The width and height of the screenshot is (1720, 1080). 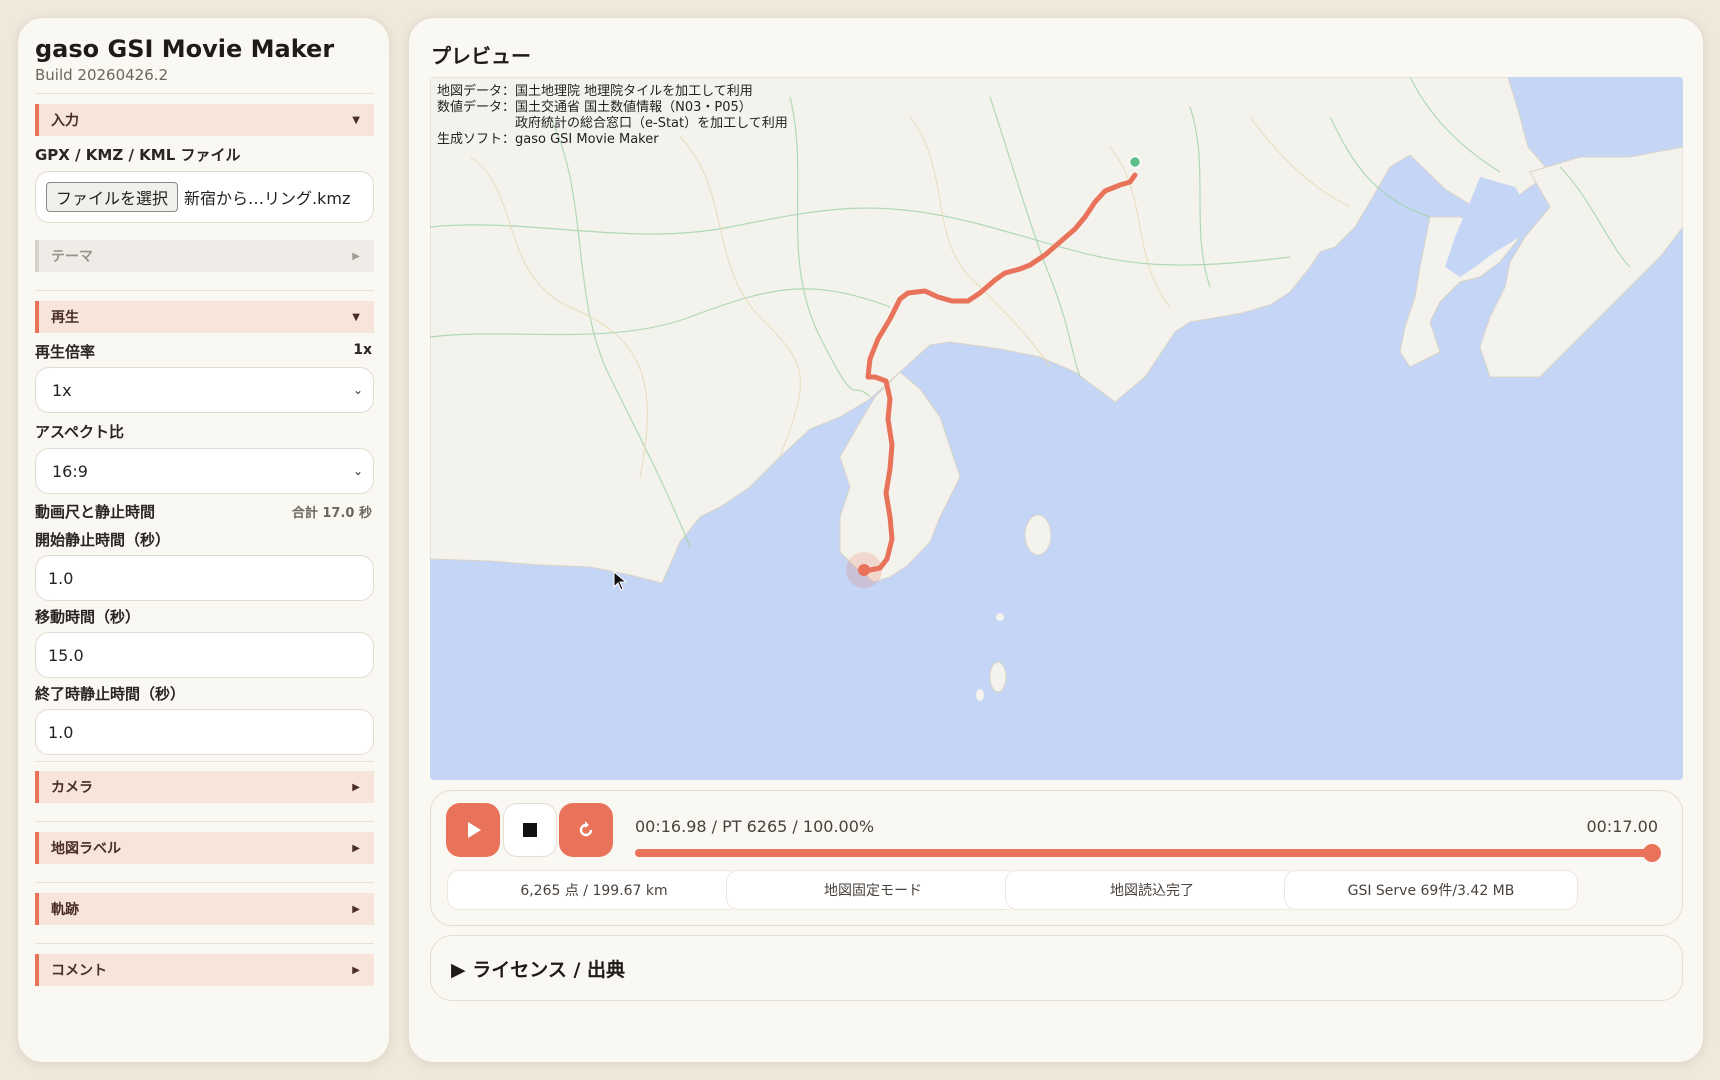 I want to click on move-time-value: 15.0, so click(x=66, y=655).